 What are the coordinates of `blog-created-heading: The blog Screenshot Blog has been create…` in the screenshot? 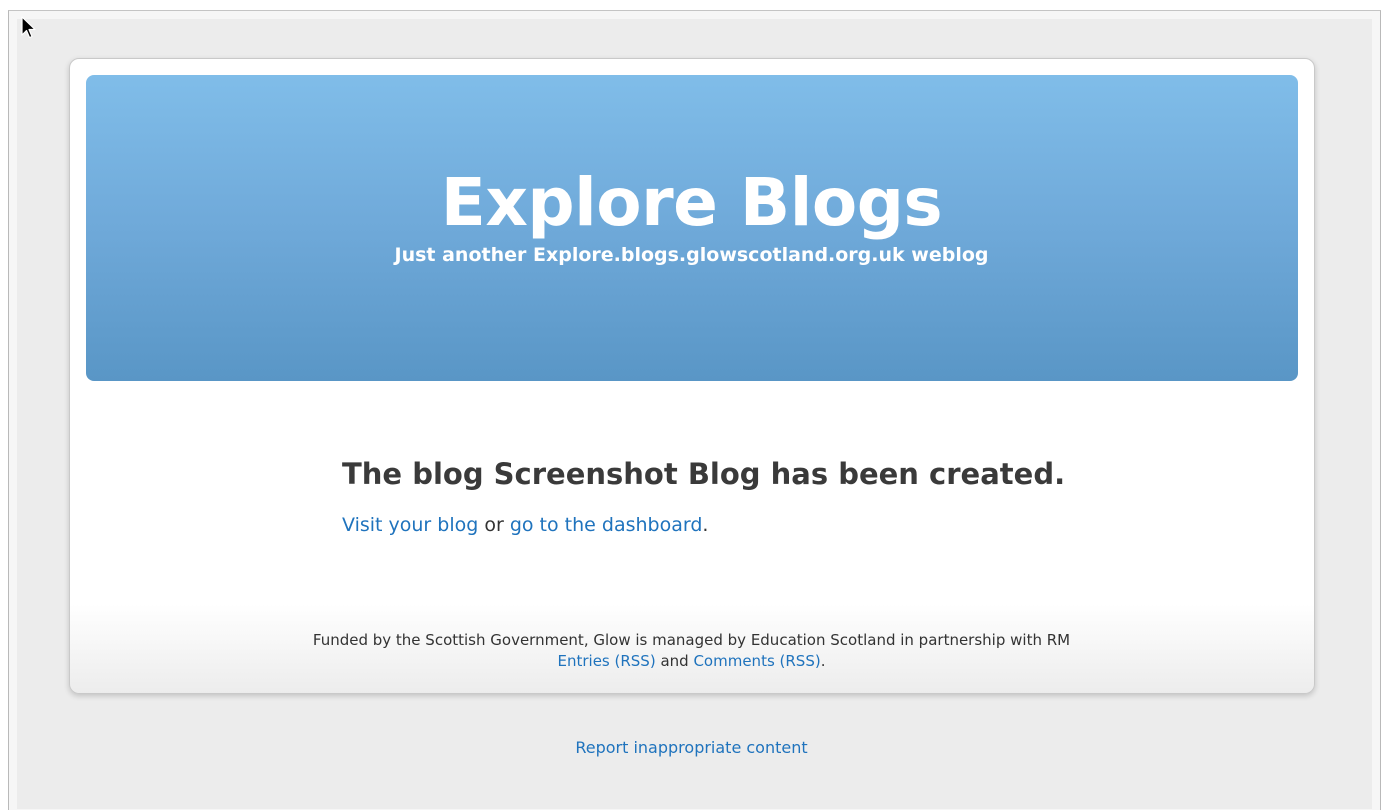 It's located at (704, 474).